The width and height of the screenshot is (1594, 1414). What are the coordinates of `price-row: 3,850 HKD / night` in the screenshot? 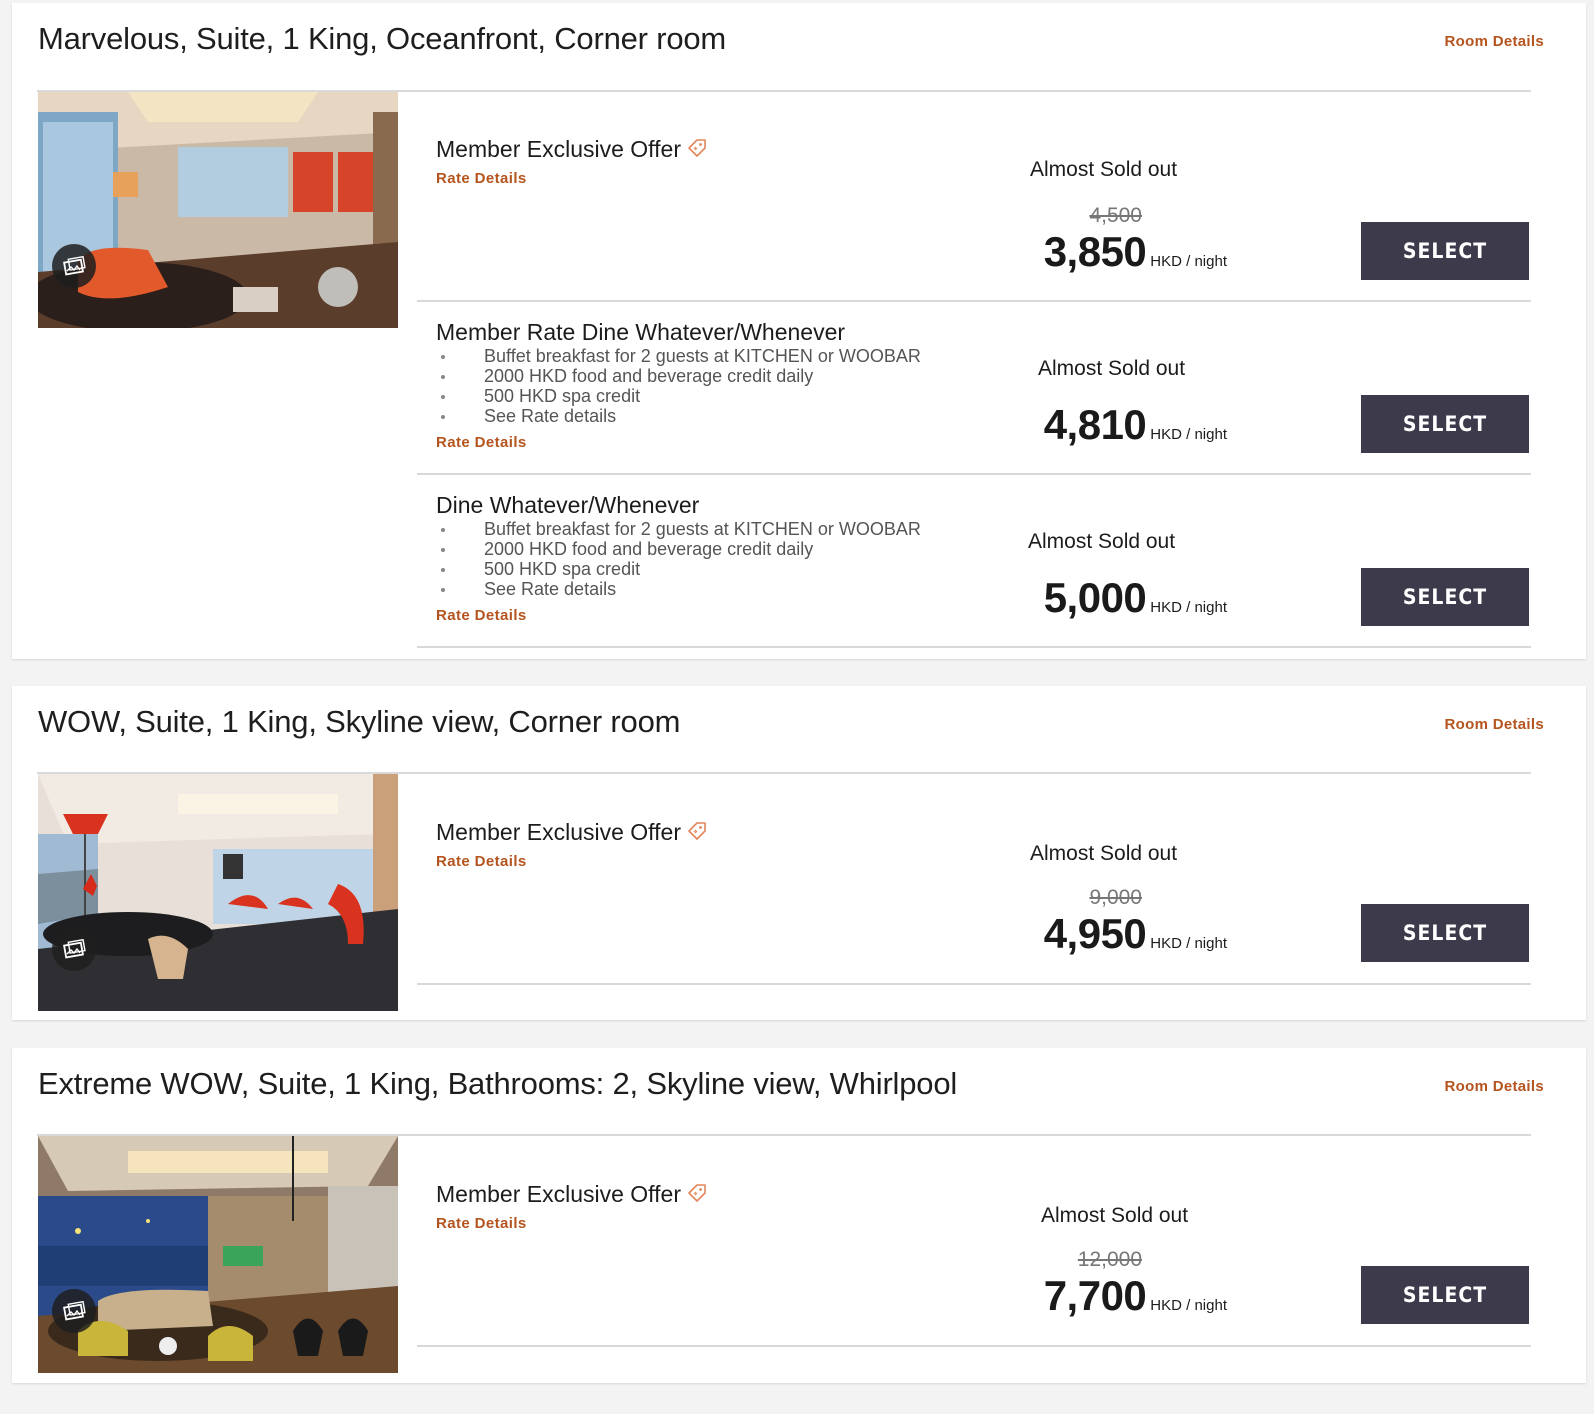 It's located at (1124, 252).